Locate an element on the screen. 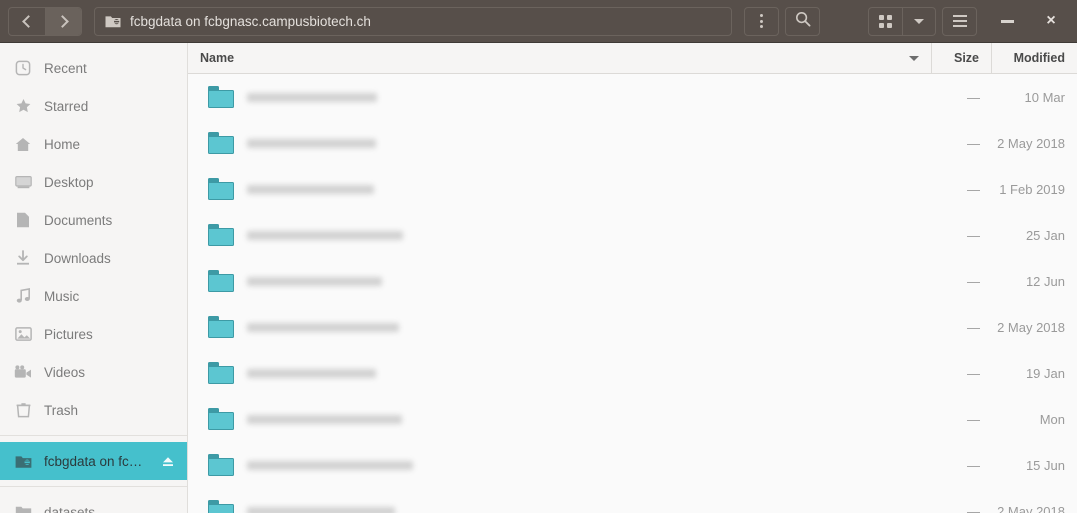 The image size is (1077, 513). sidebar-item-downloads: Downloads is located at coordinates (93, 258).